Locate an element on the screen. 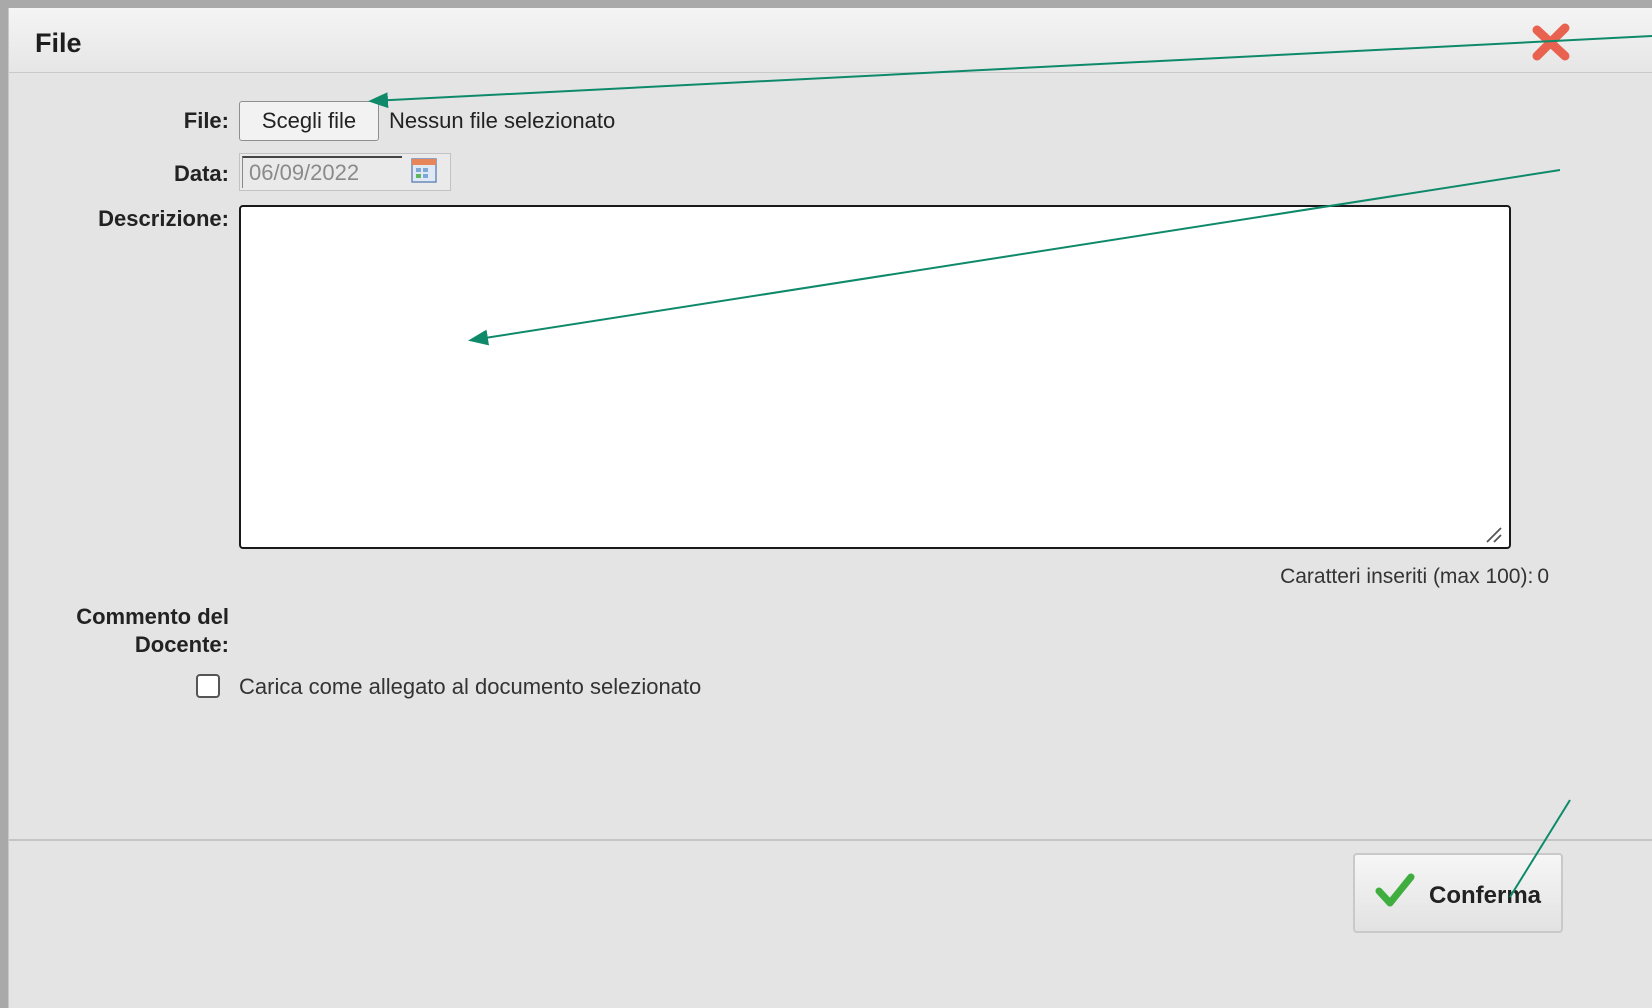 This screenshot has width=1652, height=1008. resize-handle-icon is located at coordinates (1493, 534).